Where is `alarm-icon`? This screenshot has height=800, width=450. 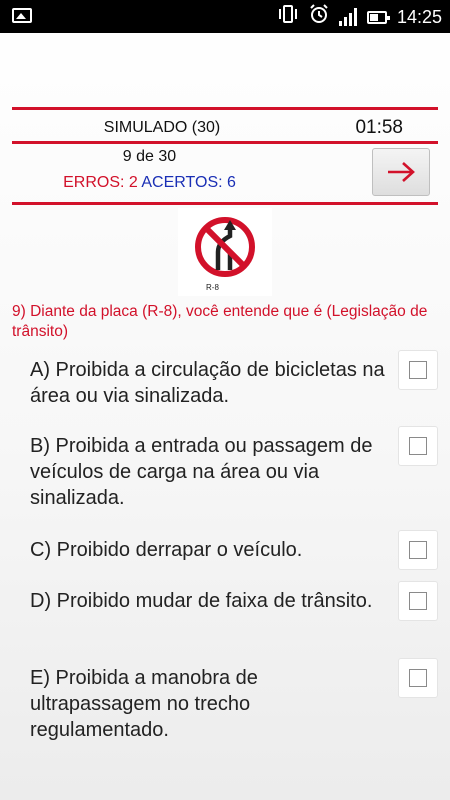 alarm-icon is located at coordinates (319, 17).